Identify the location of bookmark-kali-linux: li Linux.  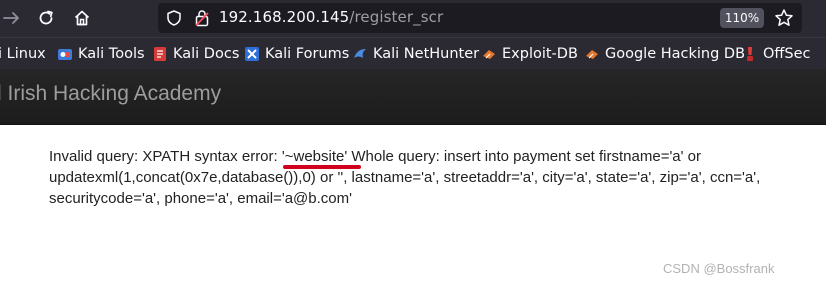
(23, 54).